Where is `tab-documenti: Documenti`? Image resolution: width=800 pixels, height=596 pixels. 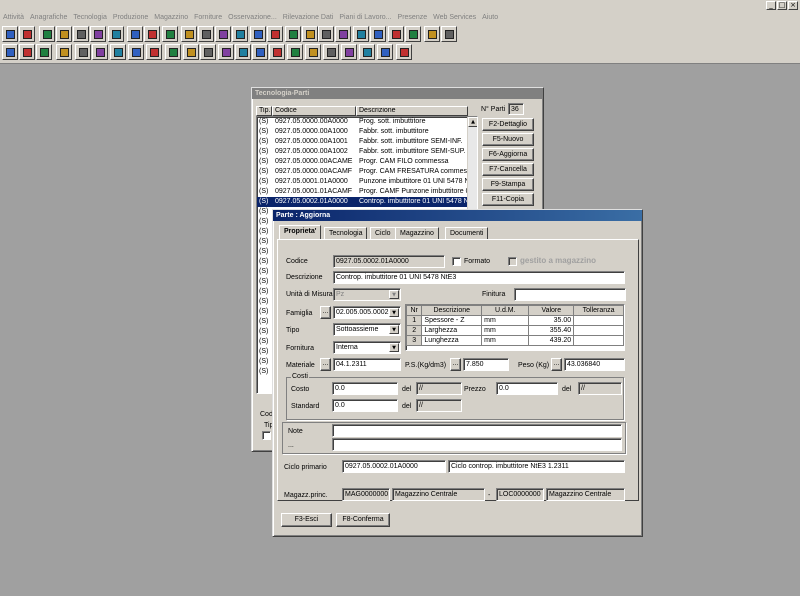
tab-documenti: Documenti is located at coordinates (467, 233).